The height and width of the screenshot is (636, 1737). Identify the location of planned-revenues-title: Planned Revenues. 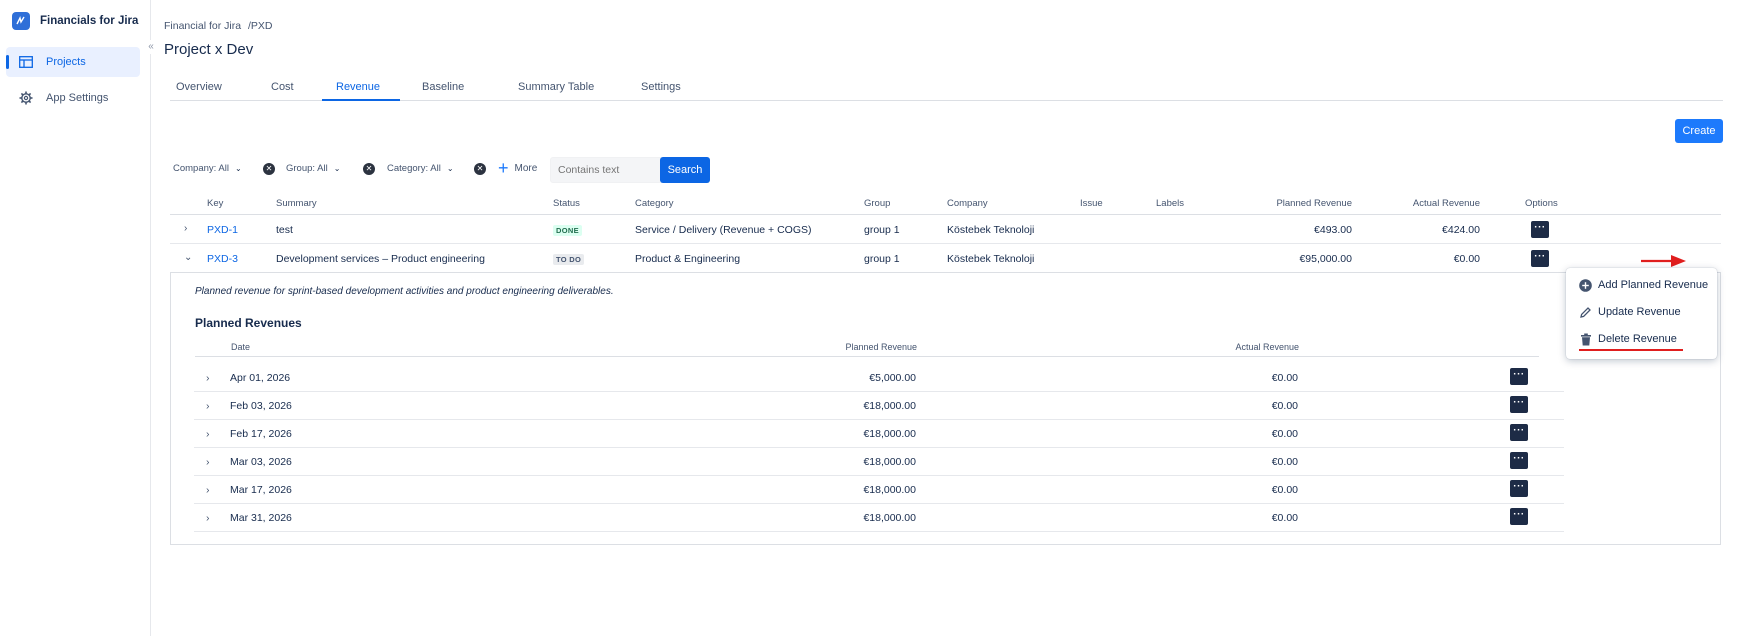
(248, 323).